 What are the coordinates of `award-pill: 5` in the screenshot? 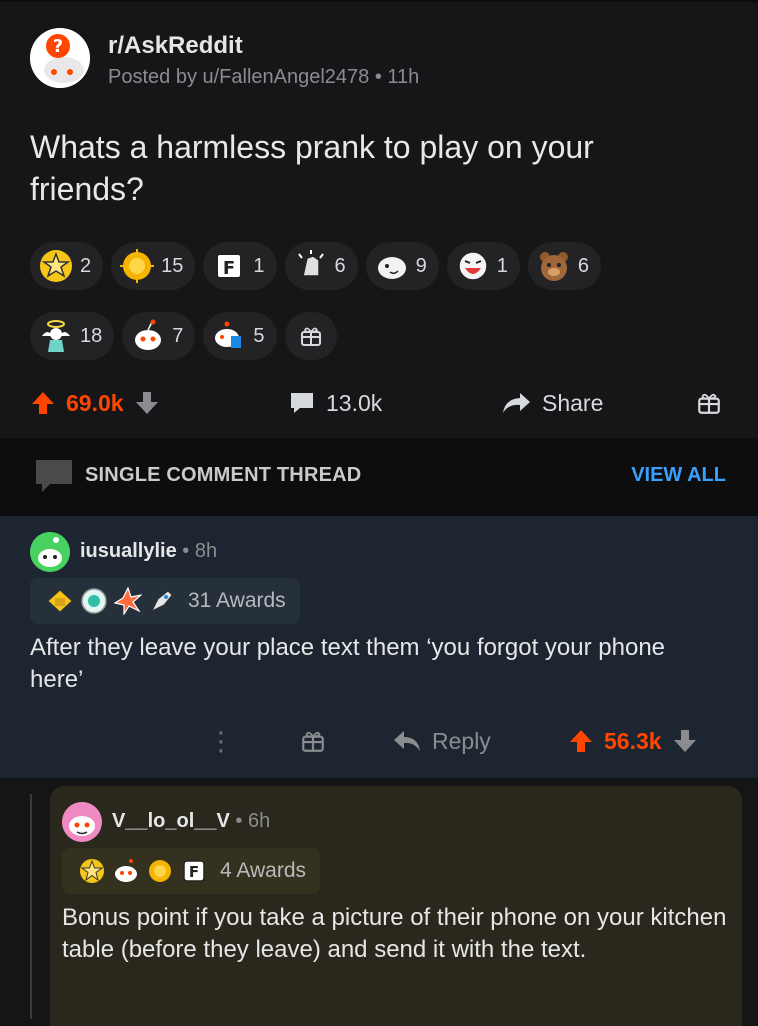 It's located at (240, 336).